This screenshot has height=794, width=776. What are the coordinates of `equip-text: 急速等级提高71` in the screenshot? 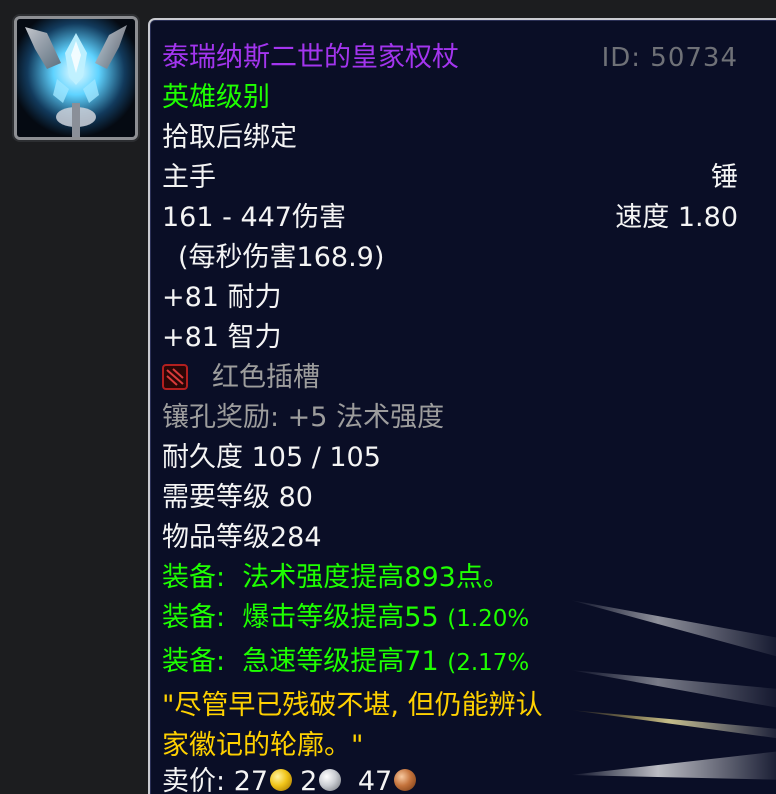 It's located at (340, 661).